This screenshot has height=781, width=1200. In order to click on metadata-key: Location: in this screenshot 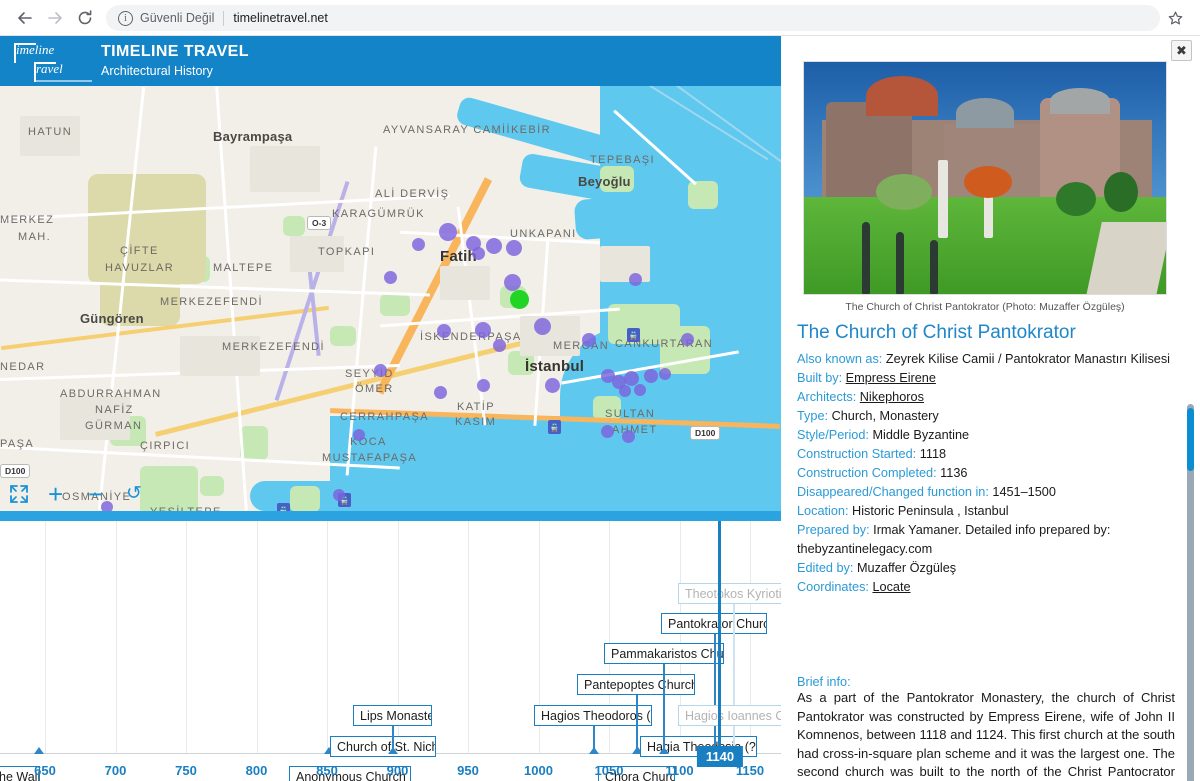, I will do `click(825, 511)`.